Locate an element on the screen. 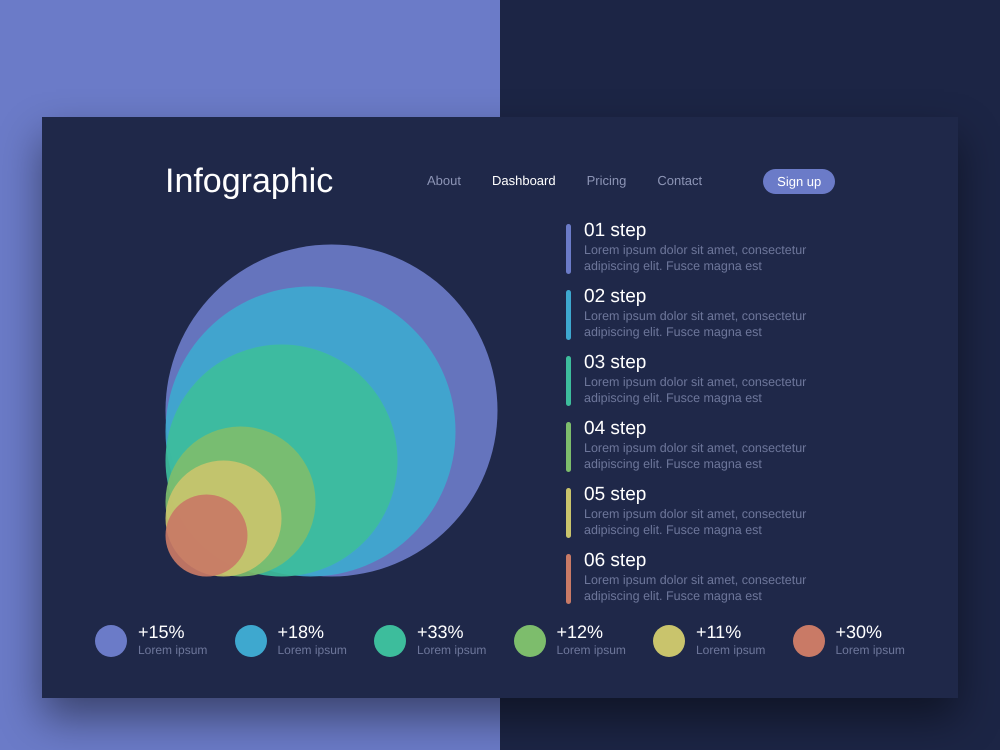  nav-link: Contact is located at coordinates (679, 181).